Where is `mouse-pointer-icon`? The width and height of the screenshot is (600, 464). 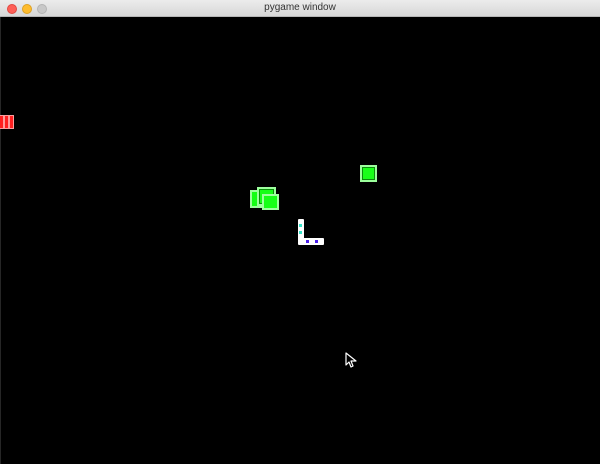 mouse-pointer-icon is located at coordinates (351, 360).